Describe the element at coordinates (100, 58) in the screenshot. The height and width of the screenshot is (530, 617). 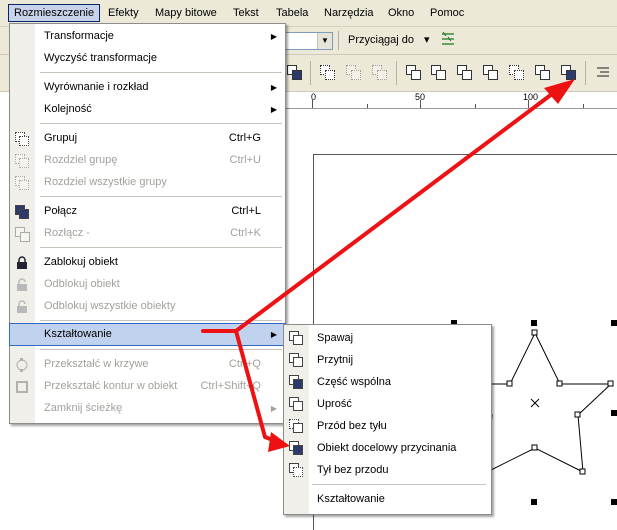
I see `menu-item-label: Wyczyść transformacje` at that location.